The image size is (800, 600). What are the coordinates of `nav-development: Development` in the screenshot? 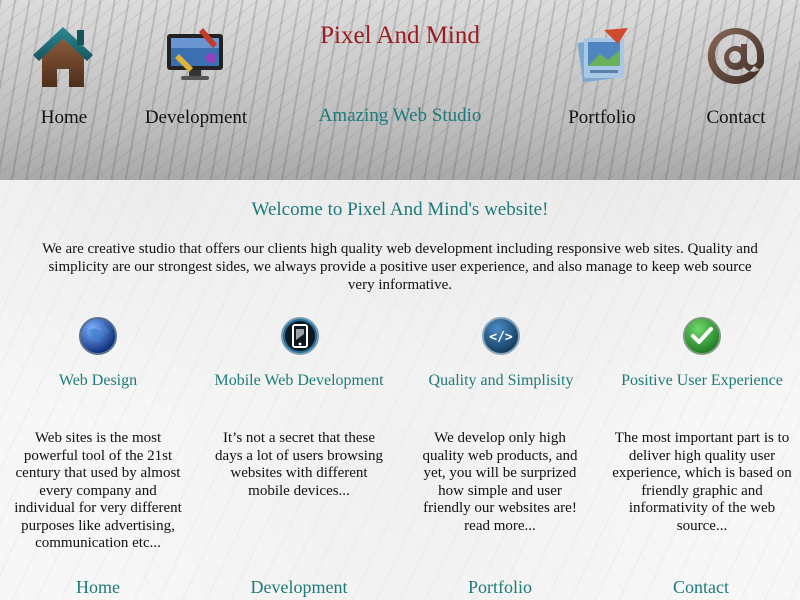 It's located at (196, 118).